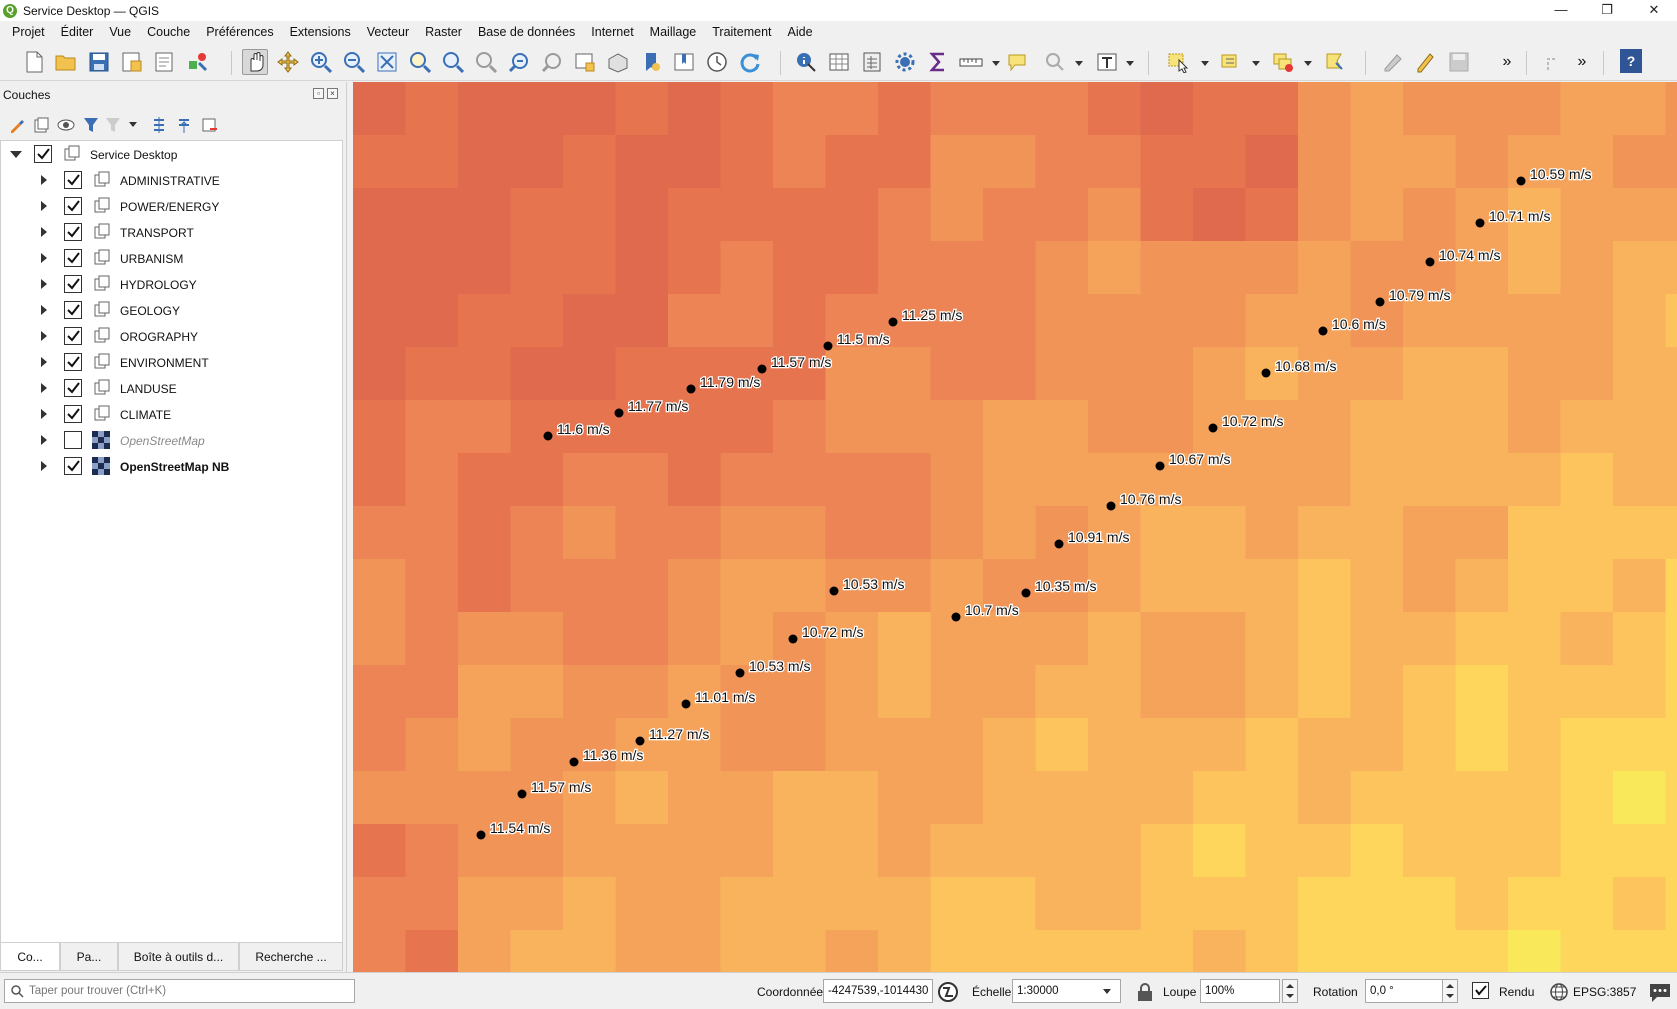 Image resolution: width=1677 pixels, height=1009 pixels. Describe the element at coordinates (938, 62) in the screenshot. I see `statistics-sigma-icon` at that location.